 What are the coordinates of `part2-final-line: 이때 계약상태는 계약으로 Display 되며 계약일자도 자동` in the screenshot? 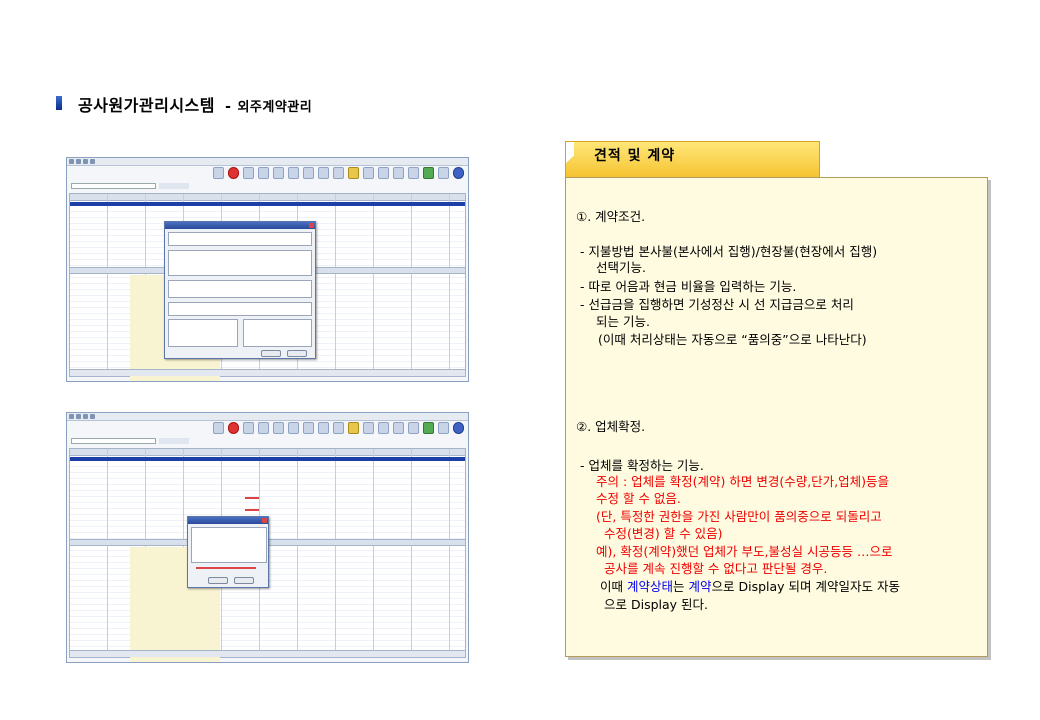 It's located at (750, 586).